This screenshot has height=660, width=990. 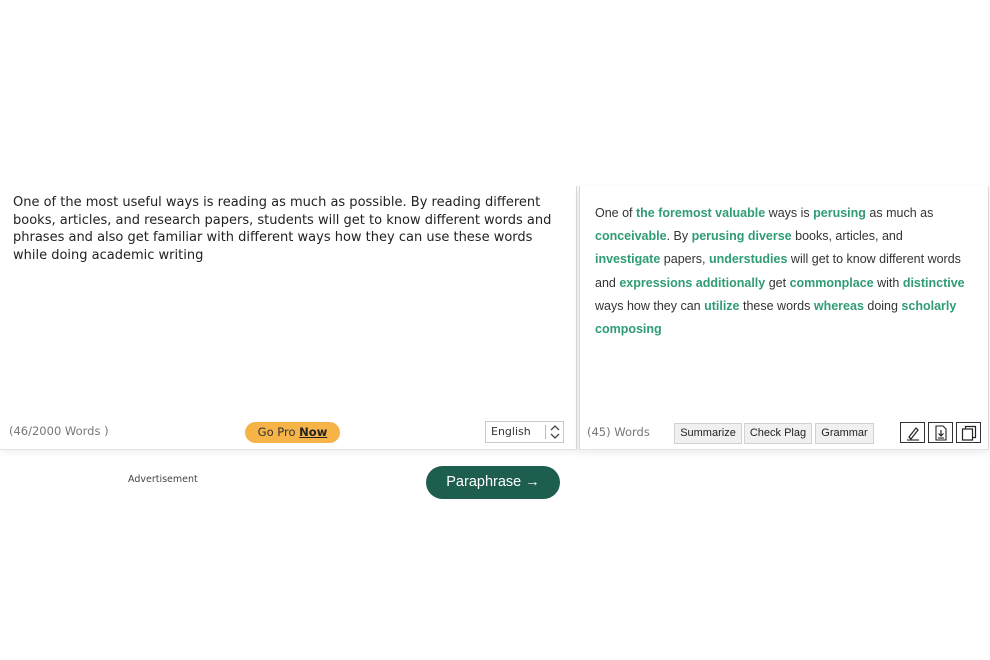 I want to click on output-segment: papers,, so click(x=684, y=259).